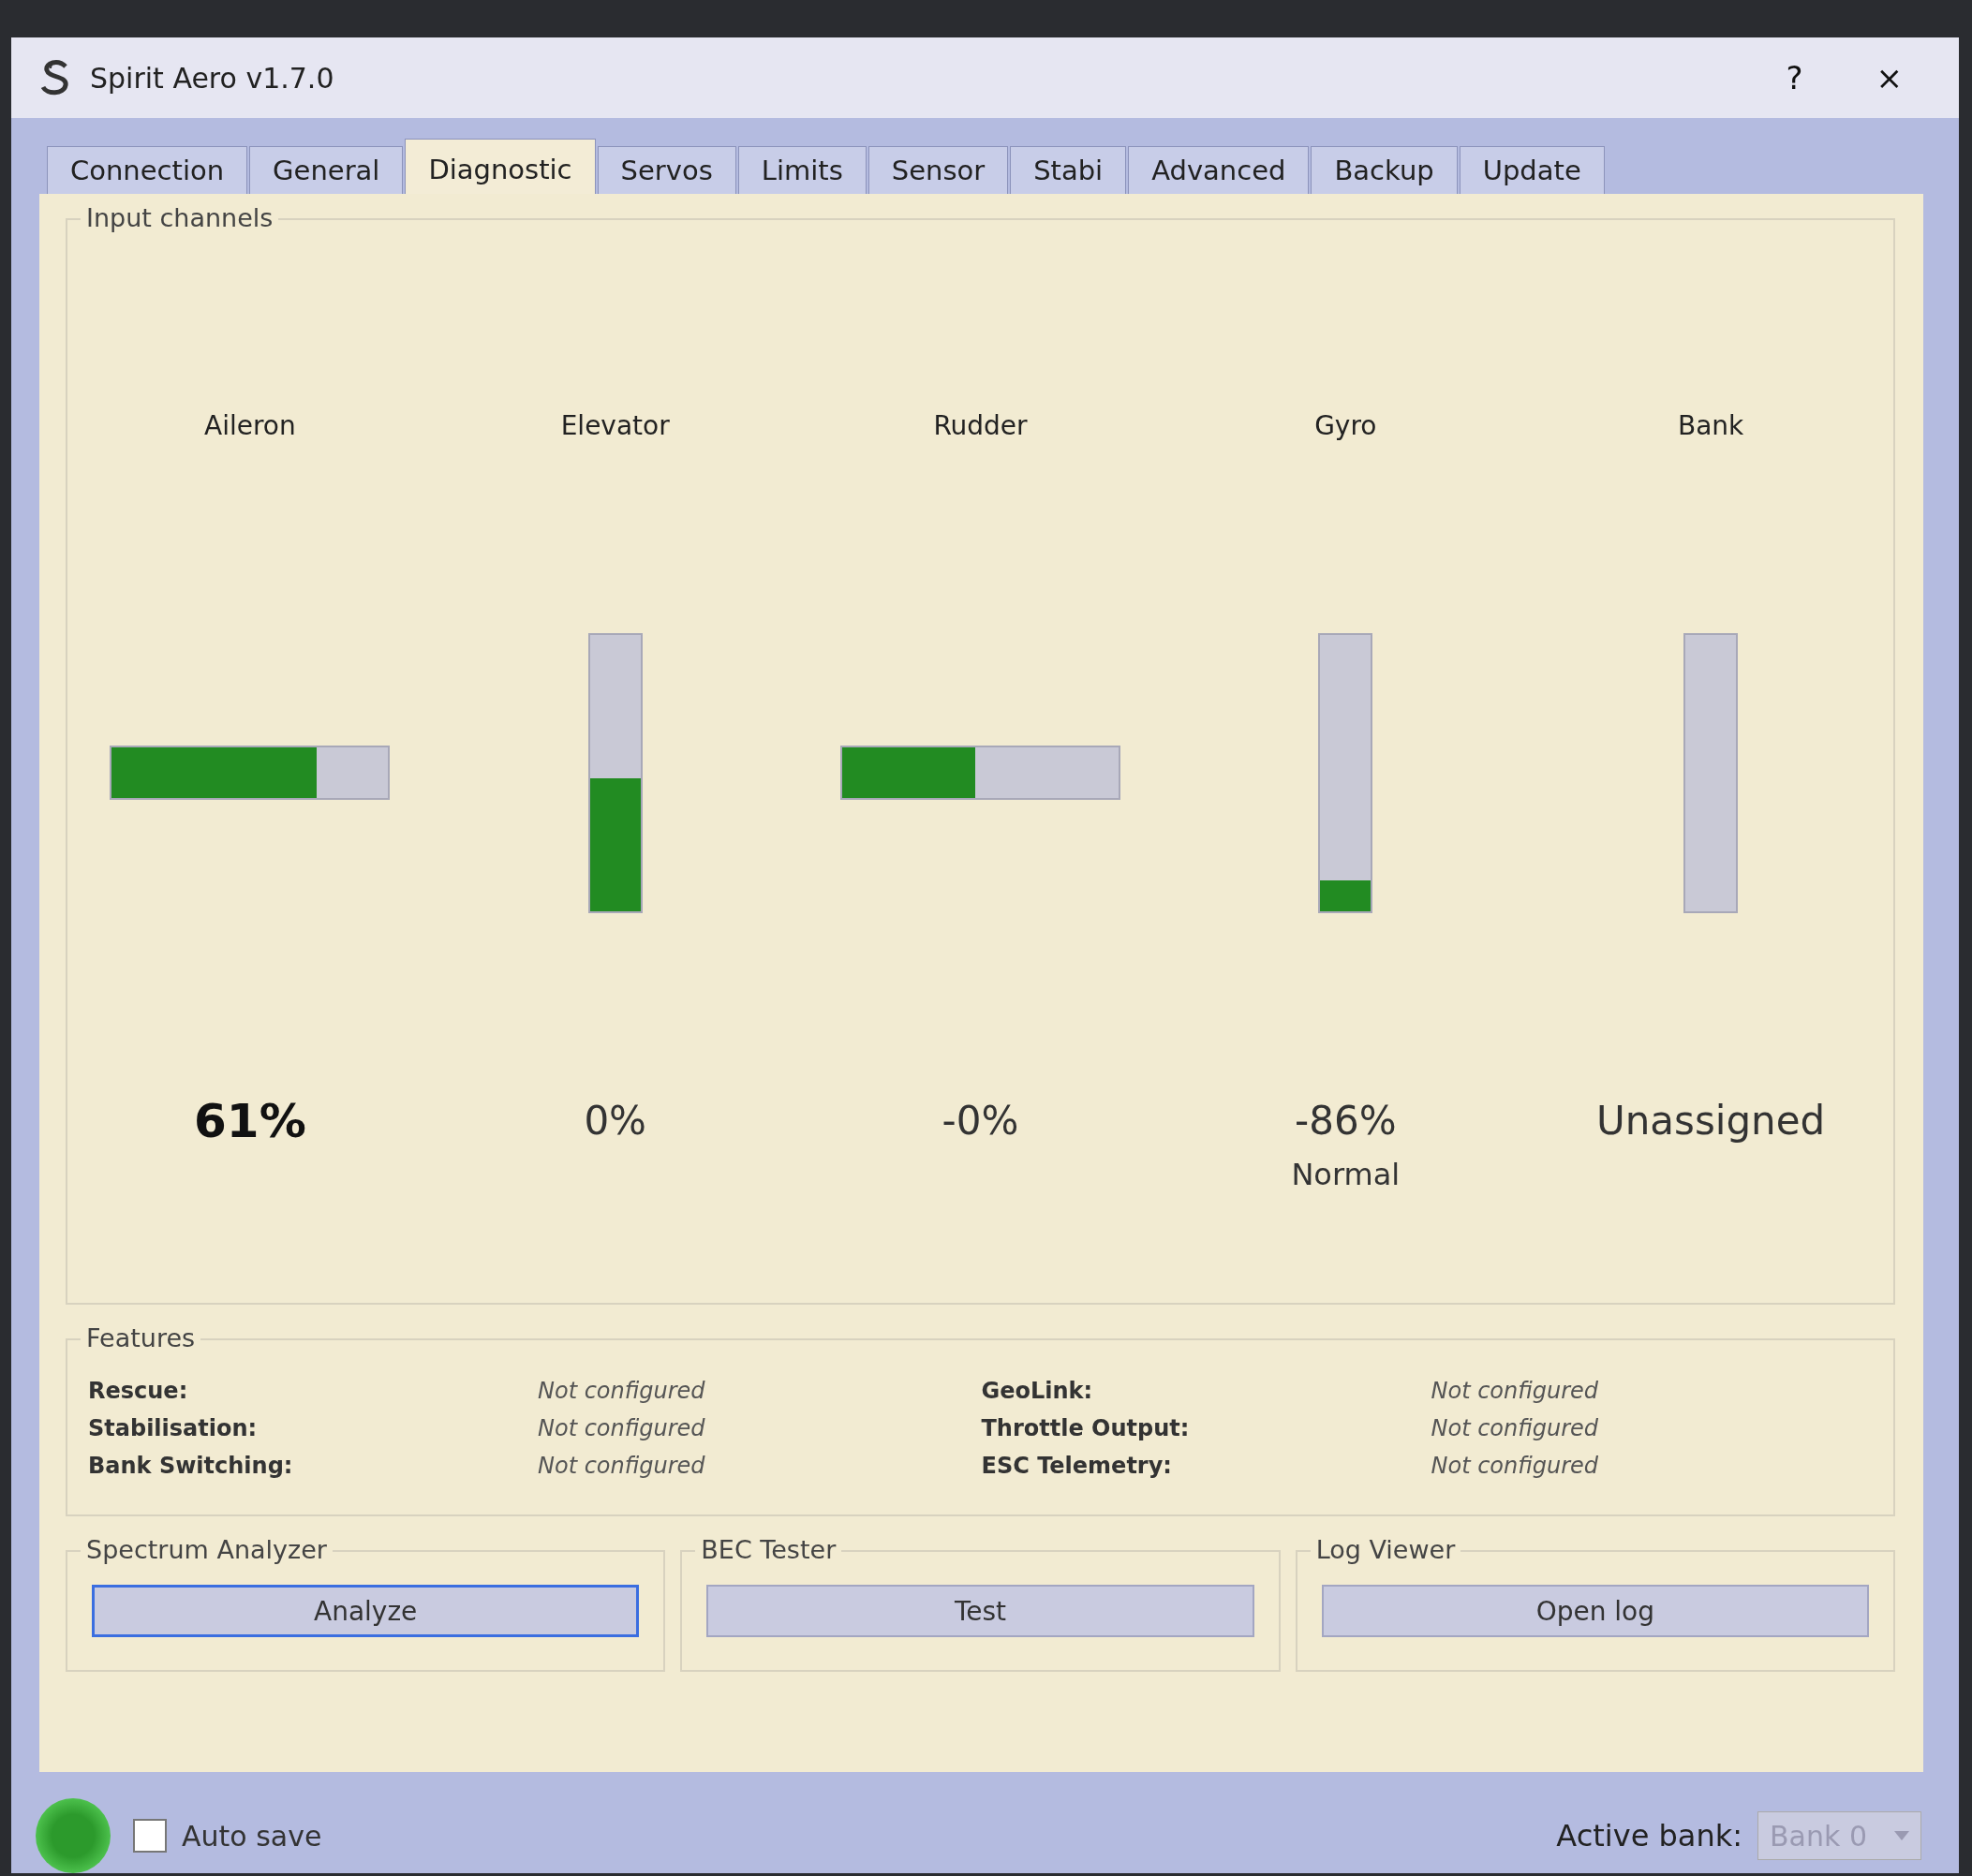 The image size is (1972, 1876). I want to click on tab: General, so click(326, 170).